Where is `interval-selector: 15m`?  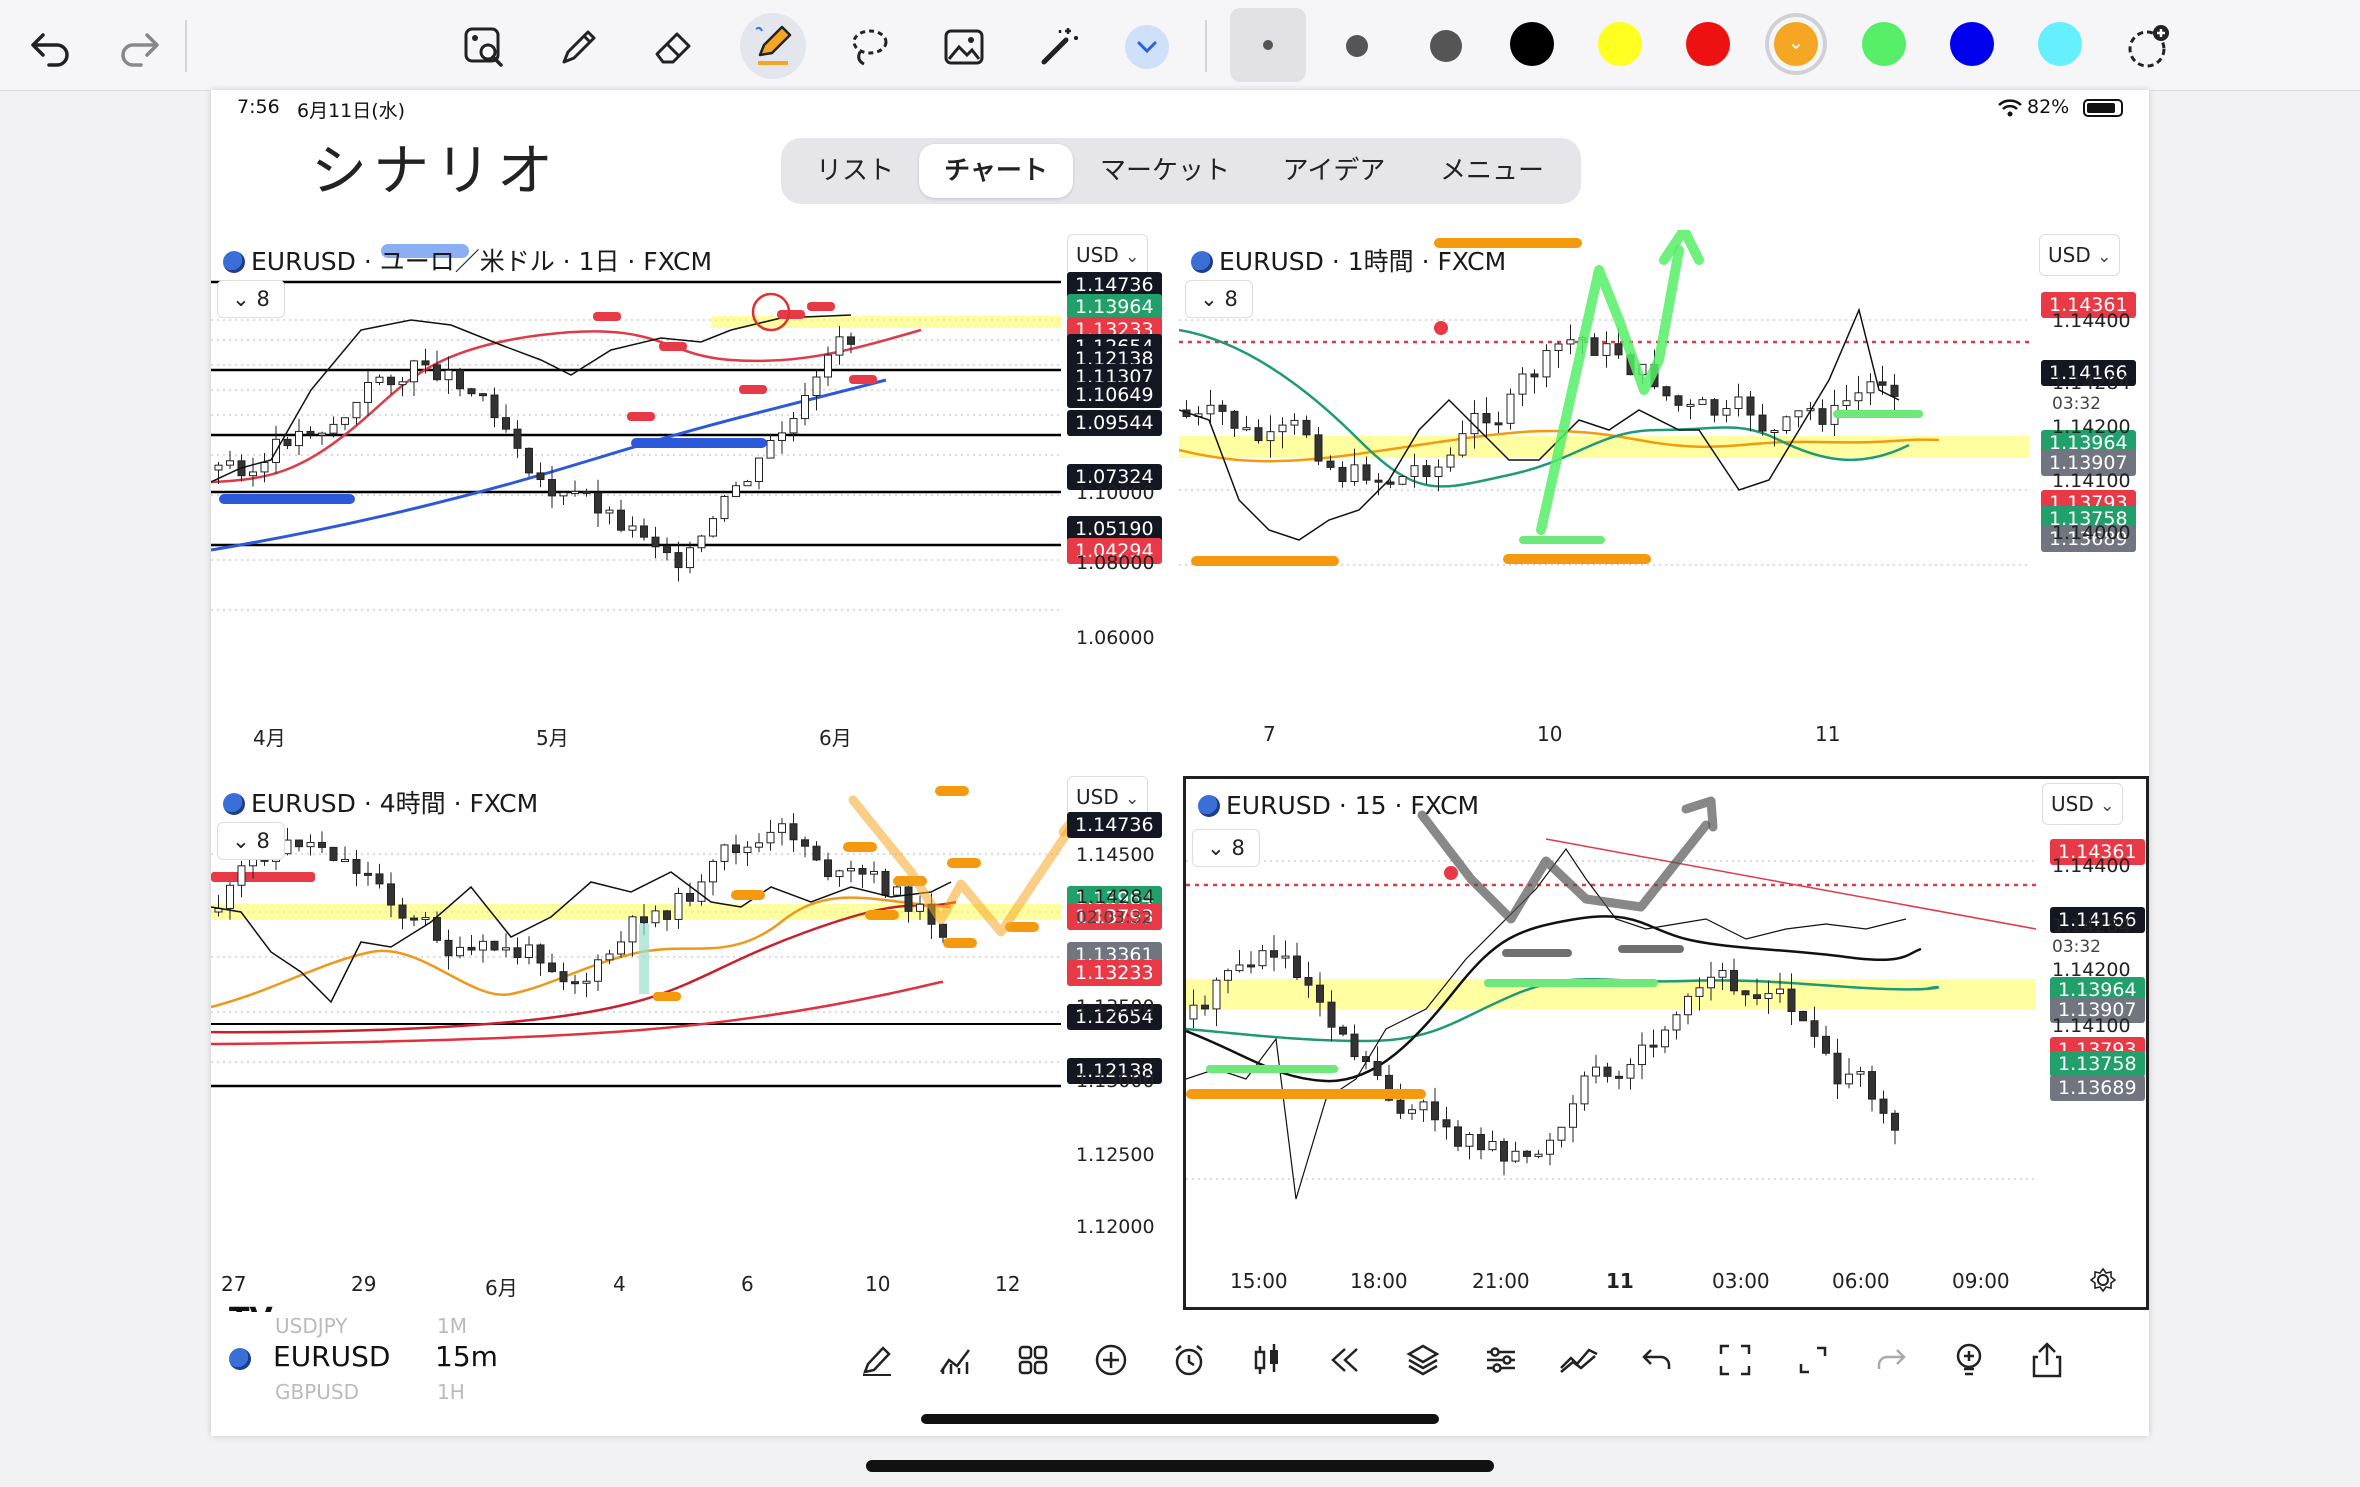 interval-selector: 15m is located at coordinates (466, 1356).